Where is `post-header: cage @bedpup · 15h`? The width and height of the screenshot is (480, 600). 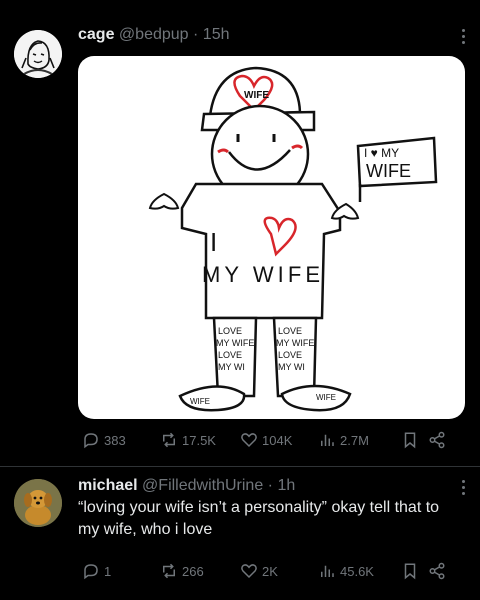 post-header: cage @bedpup · 15h is located at coordinates (154, 35).